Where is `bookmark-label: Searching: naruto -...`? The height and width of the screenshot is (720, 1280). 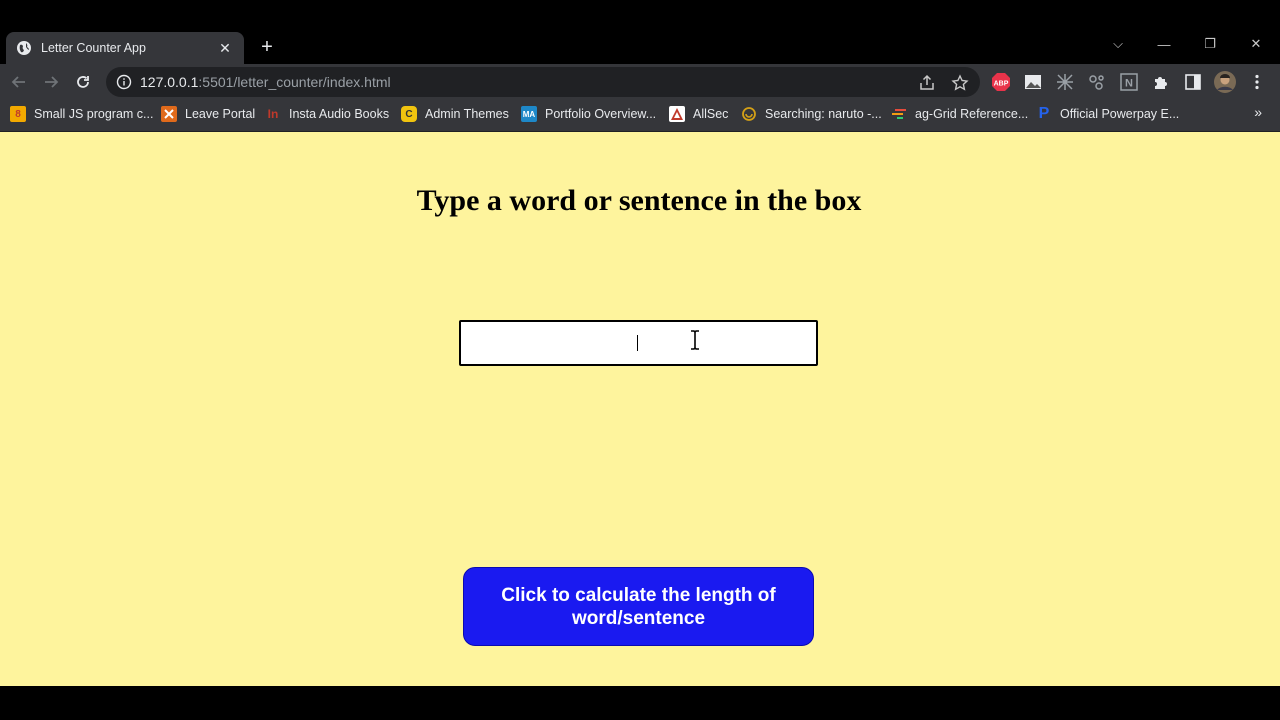 bookmark-label: Searching: naruto -... is located at coordinates (823, 114).